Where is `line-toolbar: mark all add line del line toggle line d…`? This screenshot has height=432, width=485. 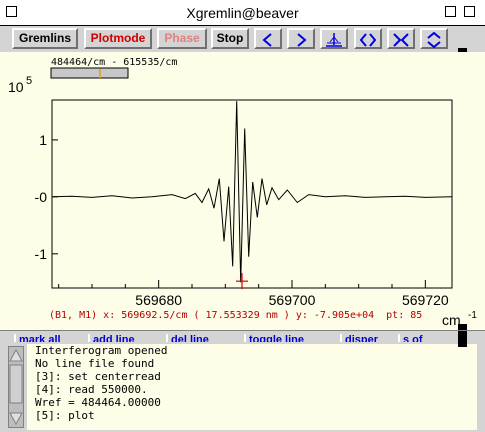 line-toolbar: mark all add line del line toggle line d… is located at coordinates (242, 336).